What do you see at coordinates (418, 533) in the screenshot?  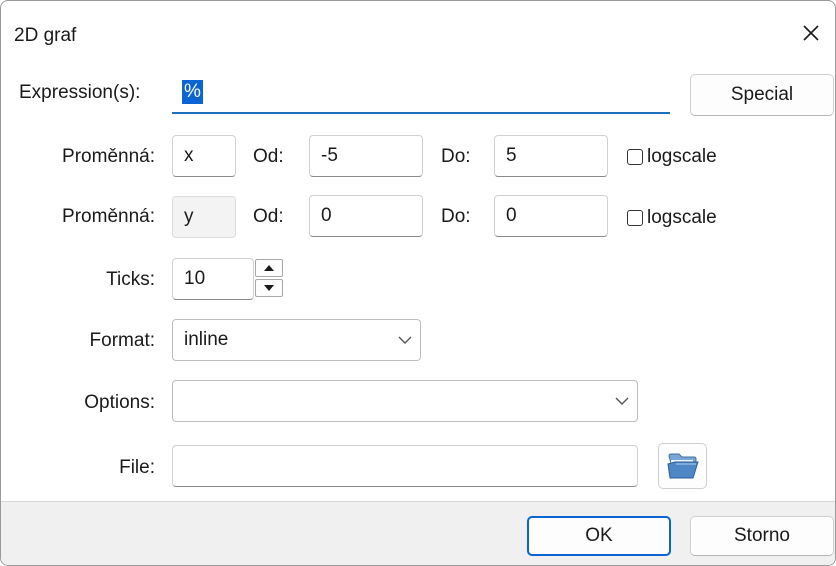 I see `dialog-footer: OK Storno` at bounding box center [418, 533].